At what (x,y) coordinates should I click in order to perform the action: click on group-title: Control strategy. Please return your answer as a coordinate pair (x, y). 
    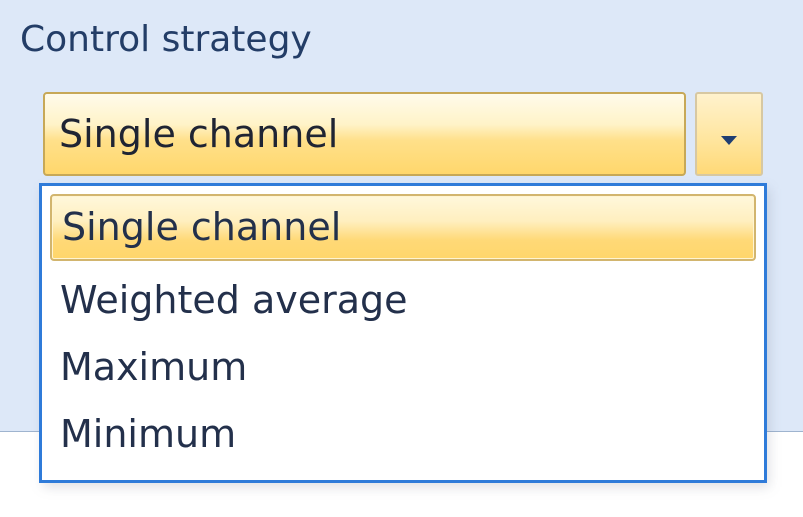
    Looking at the image, I should click on (166, 39).